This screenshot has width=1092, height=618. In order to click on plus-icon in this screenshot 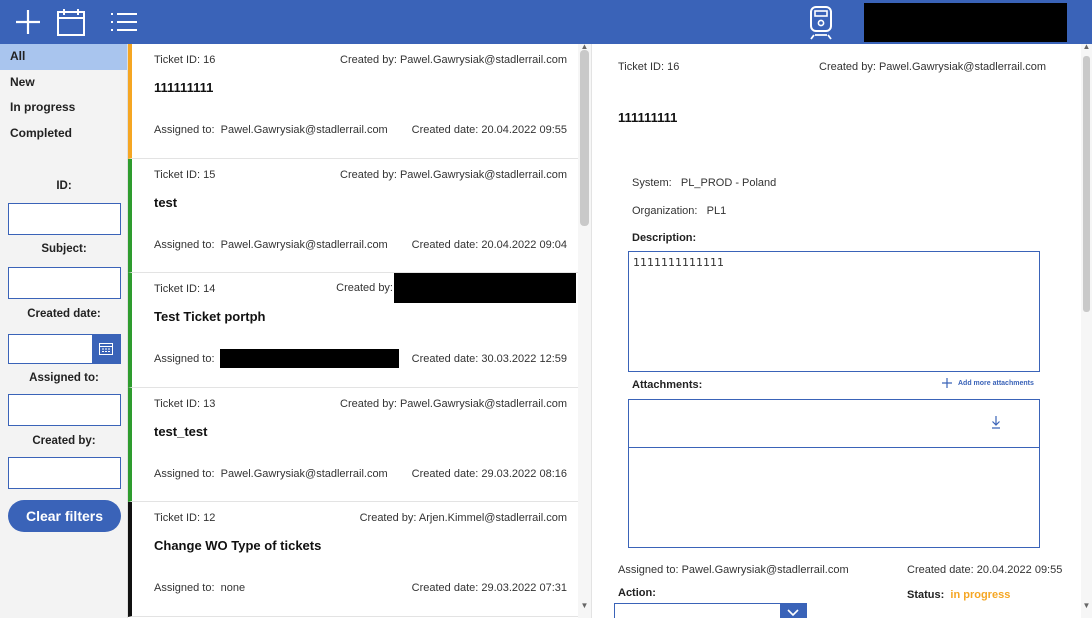, I will do `click(28, 22)`.